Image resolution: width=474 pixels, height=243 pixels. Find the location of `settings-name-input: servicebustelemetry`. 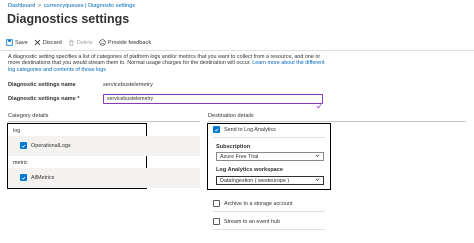

settings-name-input: servicebustelemetry is located at coordinates (213, 99).